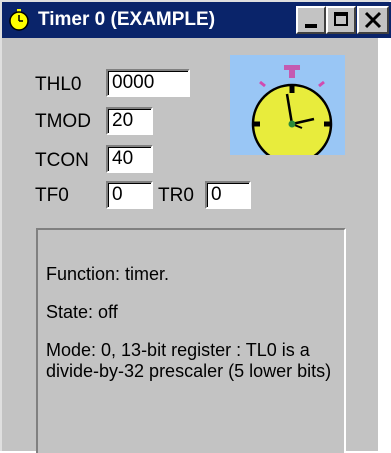 The image size is (391, 453). I want to click on close-button, so click(373, 20).